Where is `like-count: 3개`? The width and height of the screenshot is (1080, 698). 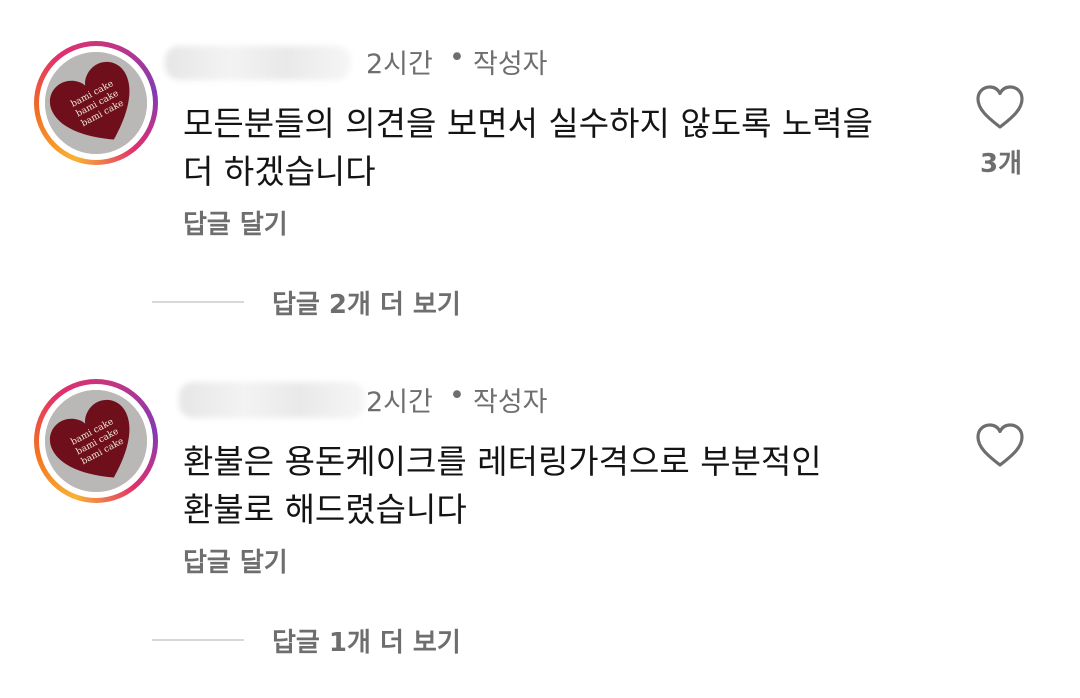
like-count: 3개 is located at coordinates (1000, 164).